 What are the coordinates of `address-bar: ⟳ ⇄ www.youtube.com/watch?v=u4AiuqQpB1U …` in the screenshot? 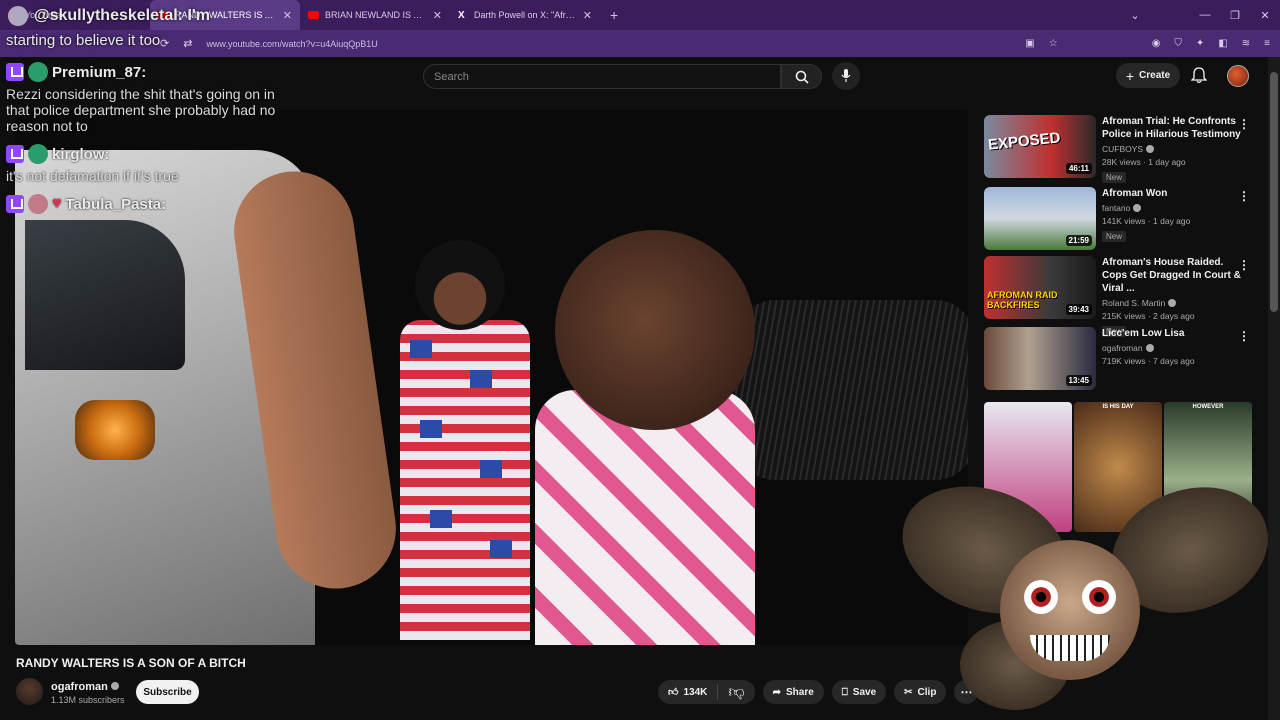 It's located at (640, 43).